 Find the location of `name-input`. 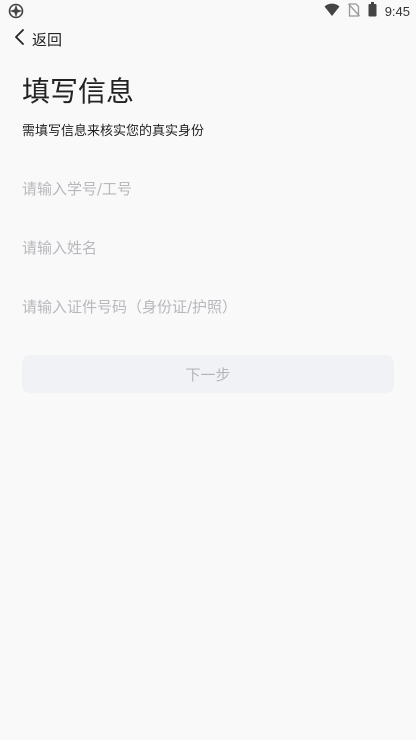

name-input is located at coordinates (208, 248).